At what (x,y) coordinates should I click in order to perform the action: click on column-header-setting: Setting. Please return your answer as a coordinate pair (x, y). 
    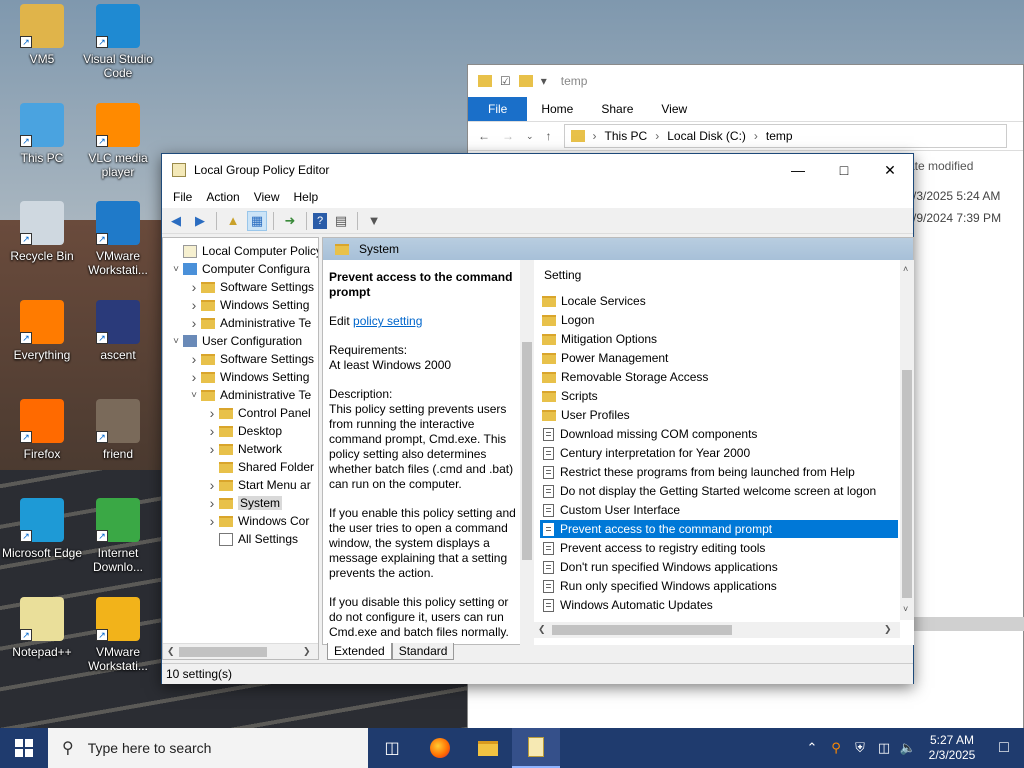
    Looking at the image, I should click on (562, 275).